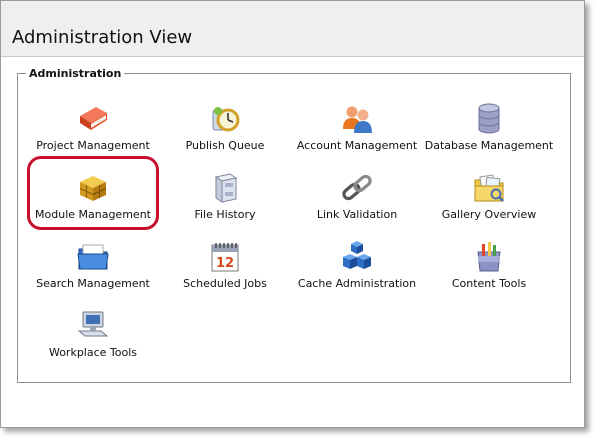  What do you see at coordinates (357, 214) in the screenshot?
I see `tool-label: Link Validation` at bounding box center [357, 214].